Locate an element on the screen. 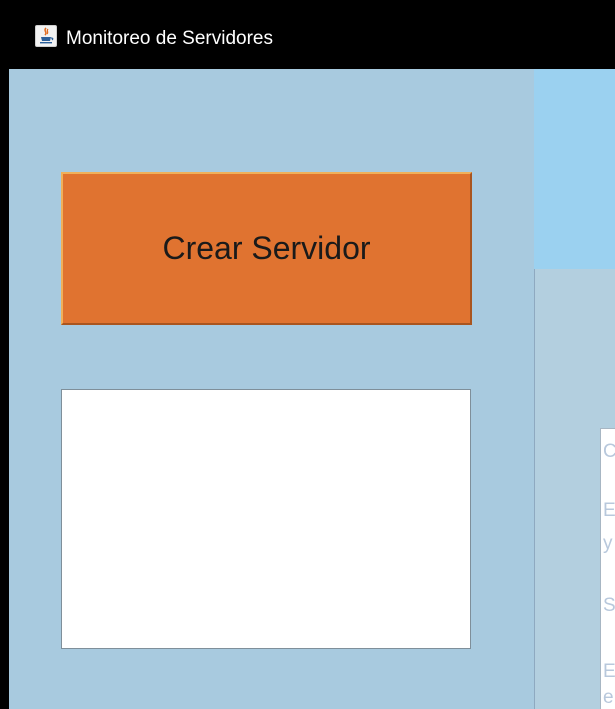  log-text-area: C E y S E e is located at coordinates (607, 568).